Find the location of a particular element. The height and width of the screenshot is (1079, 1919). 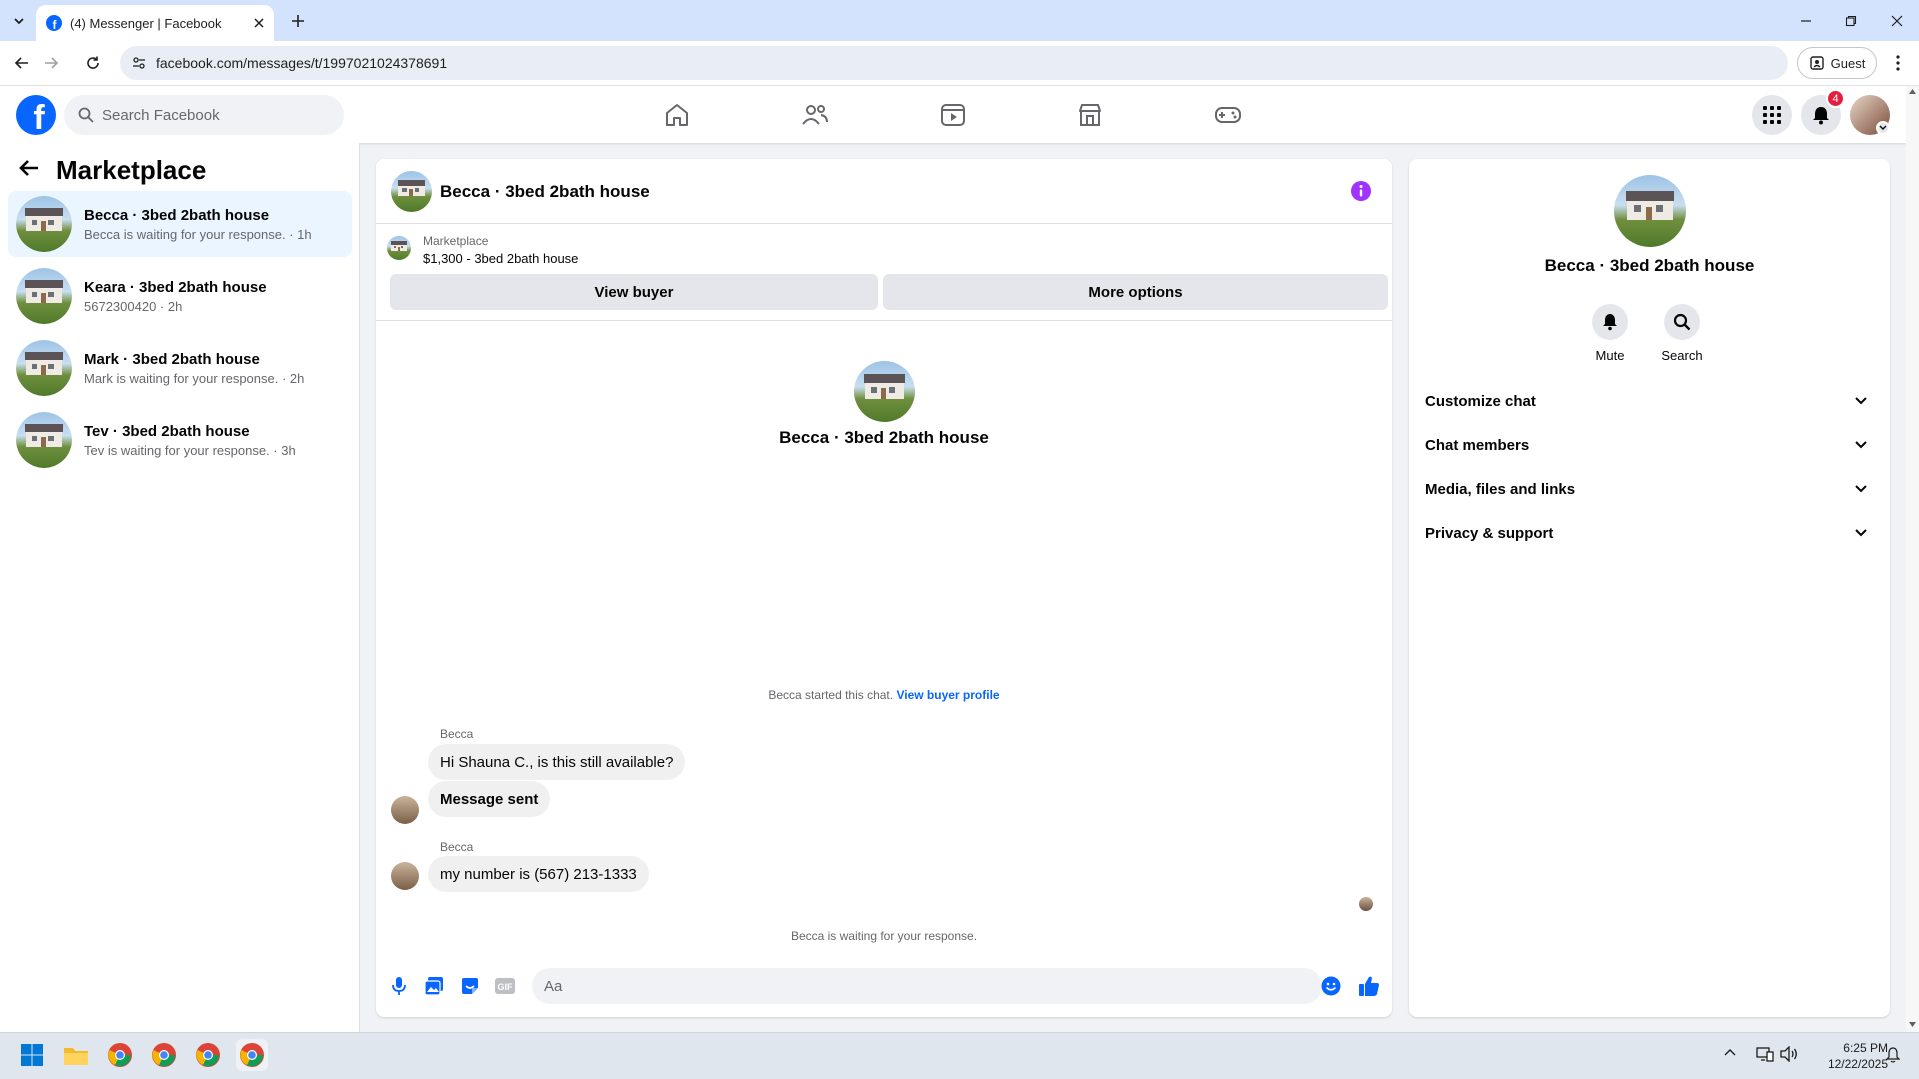

message-bubble: Hi Shauna C., is this still available? is located at coordinates (557, 762).